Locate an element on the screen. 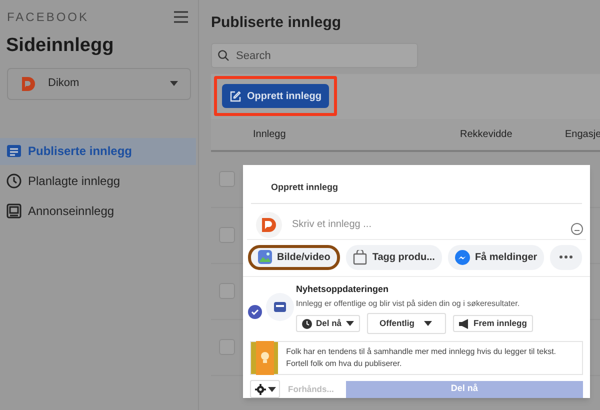 The width and height of the screenshot is (600, 410). edit-icon is located at coordinates (235, 96).